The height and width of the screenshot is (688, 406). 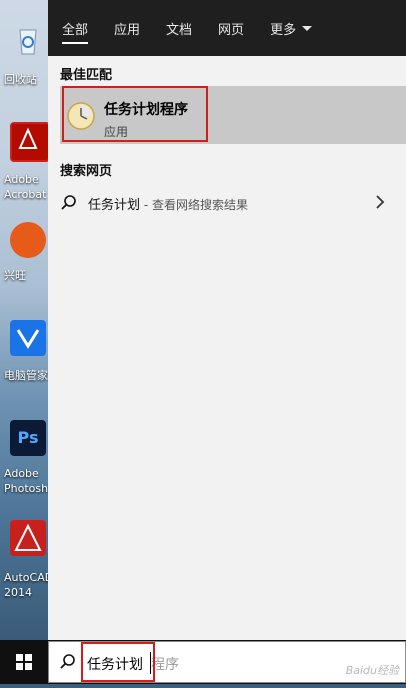 I want to click on filter-tab-bar: 全部 应用 文档 网页 更多, so click(x=227, y=28).